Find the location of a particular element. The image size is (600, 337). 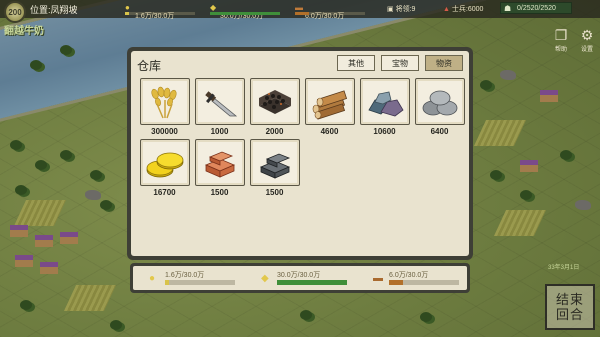

timber-icon is located at coordinates (329, 104).